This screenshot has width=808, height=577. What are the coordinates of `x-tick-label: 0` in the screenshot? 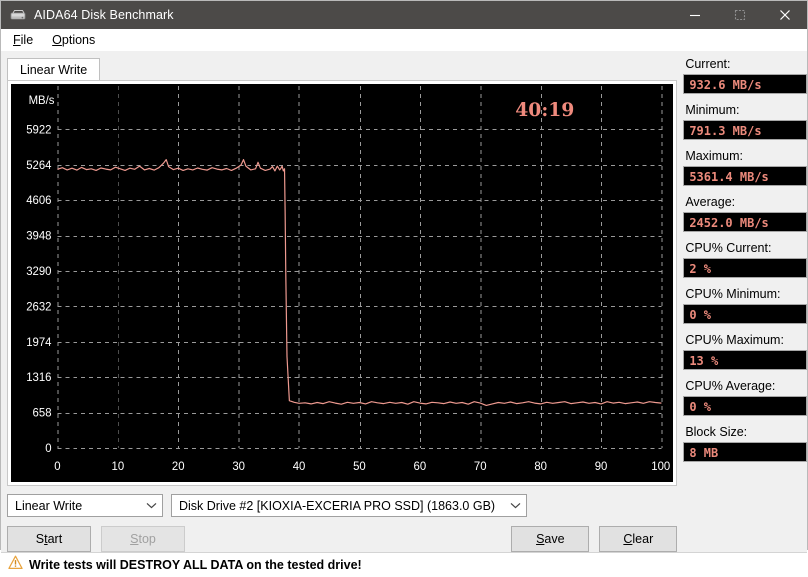 It's located at (57, 467).